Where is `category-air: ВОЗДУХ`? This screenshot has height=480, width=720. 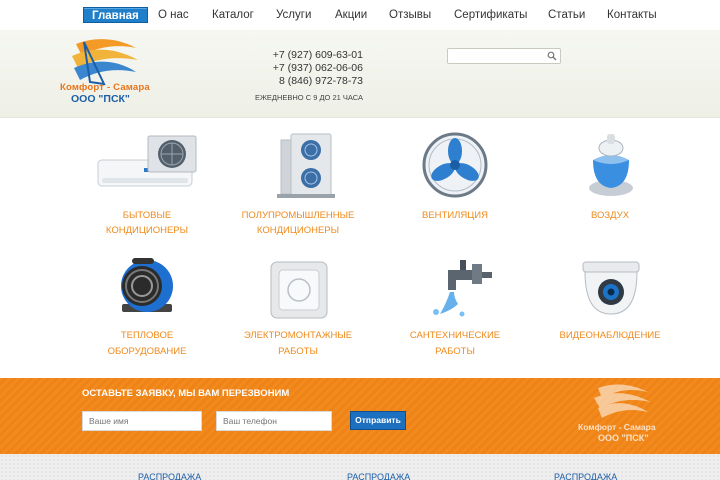 category-air: ВОЗДУХ is located at coordinates (610, 185).